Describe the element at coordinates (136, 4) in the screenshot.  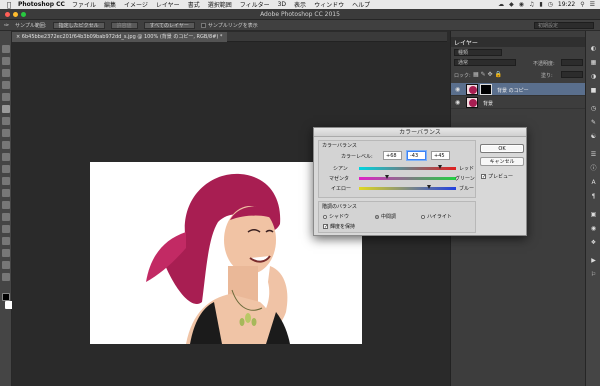
I see `menu-image: イメージ` at that location.